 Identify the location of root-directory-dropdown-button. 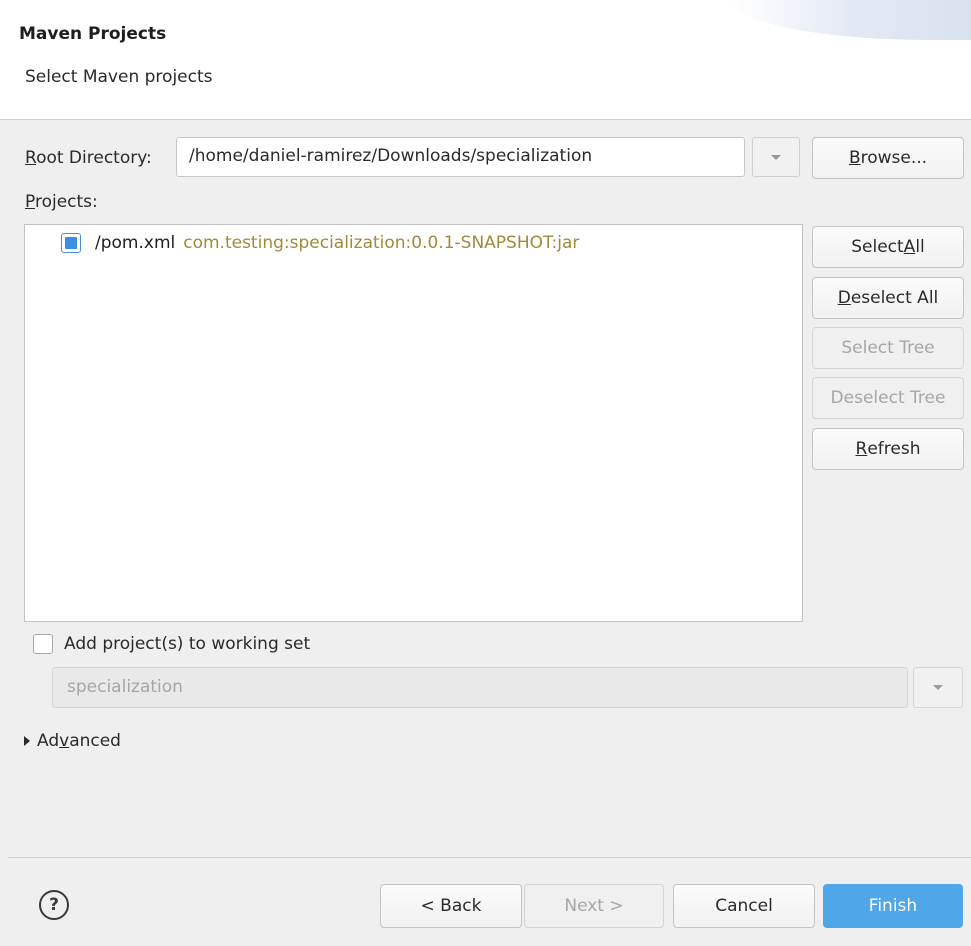
(776, 157).